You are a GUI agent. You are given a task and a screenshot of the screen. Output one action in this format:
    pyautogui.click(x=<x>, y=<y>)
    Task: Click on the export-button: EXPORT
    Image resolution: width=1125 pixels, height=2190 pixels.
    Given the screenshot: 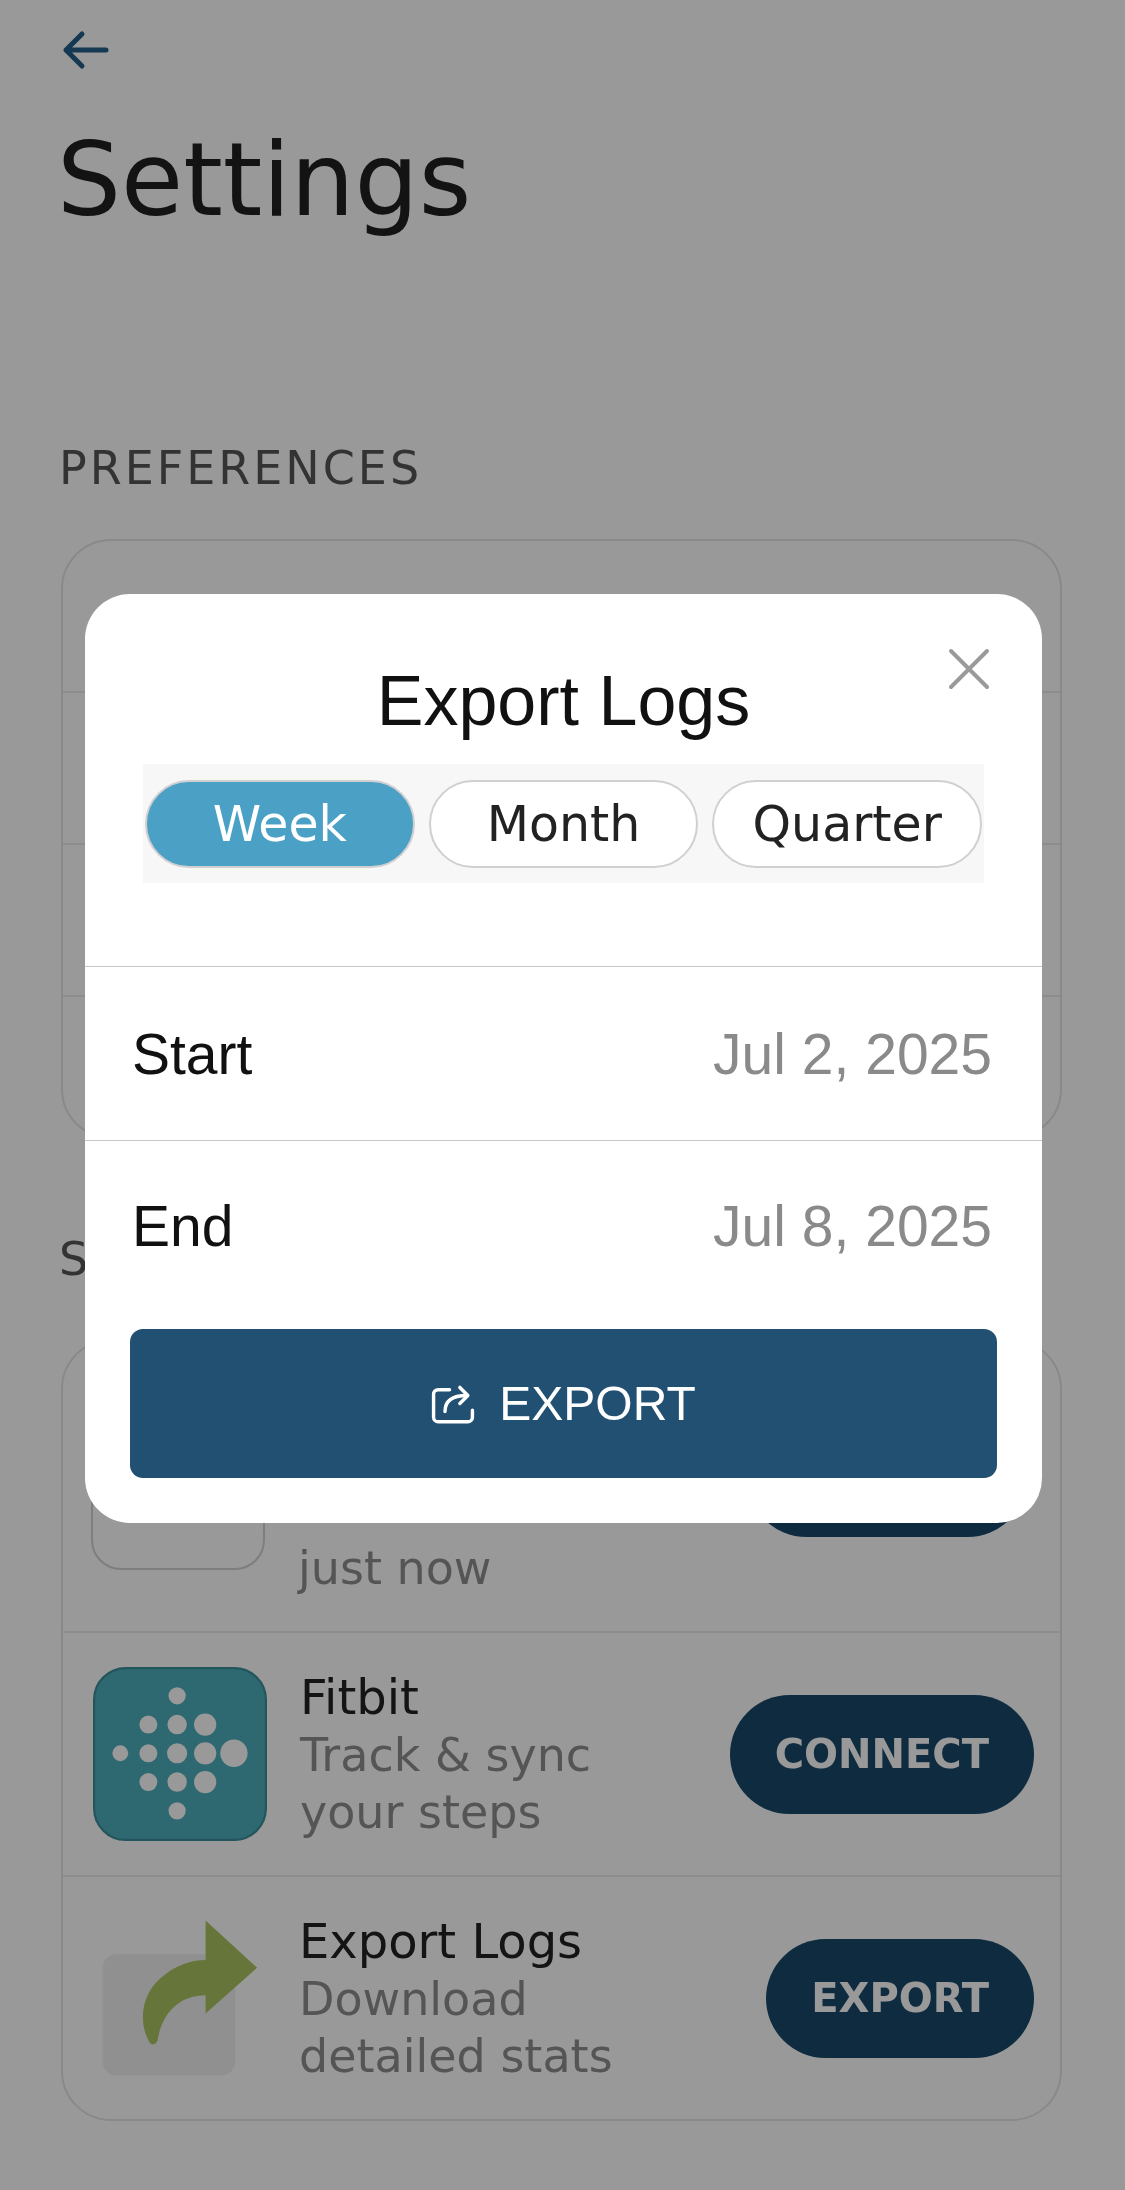 What is the action you would take?
    pyautogui.click(x=563, y=1403)
    